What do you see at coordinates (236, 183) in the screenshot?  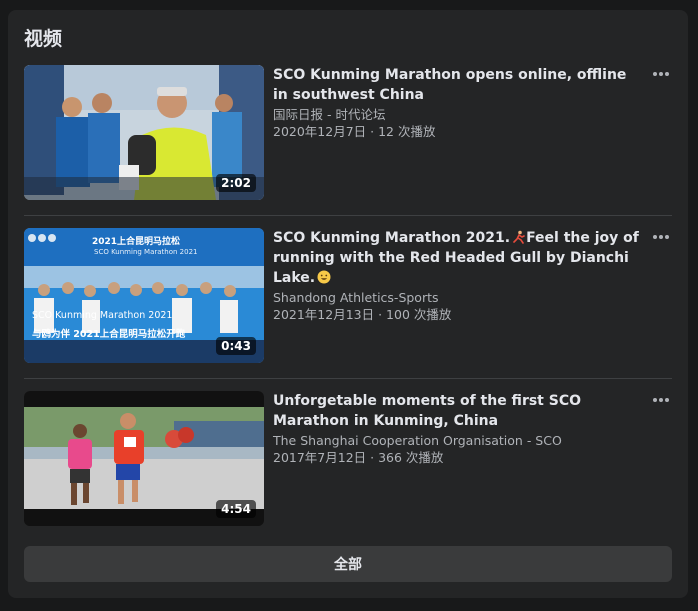 I see `video-duration: 2:02` at bounding box center [236, 183].